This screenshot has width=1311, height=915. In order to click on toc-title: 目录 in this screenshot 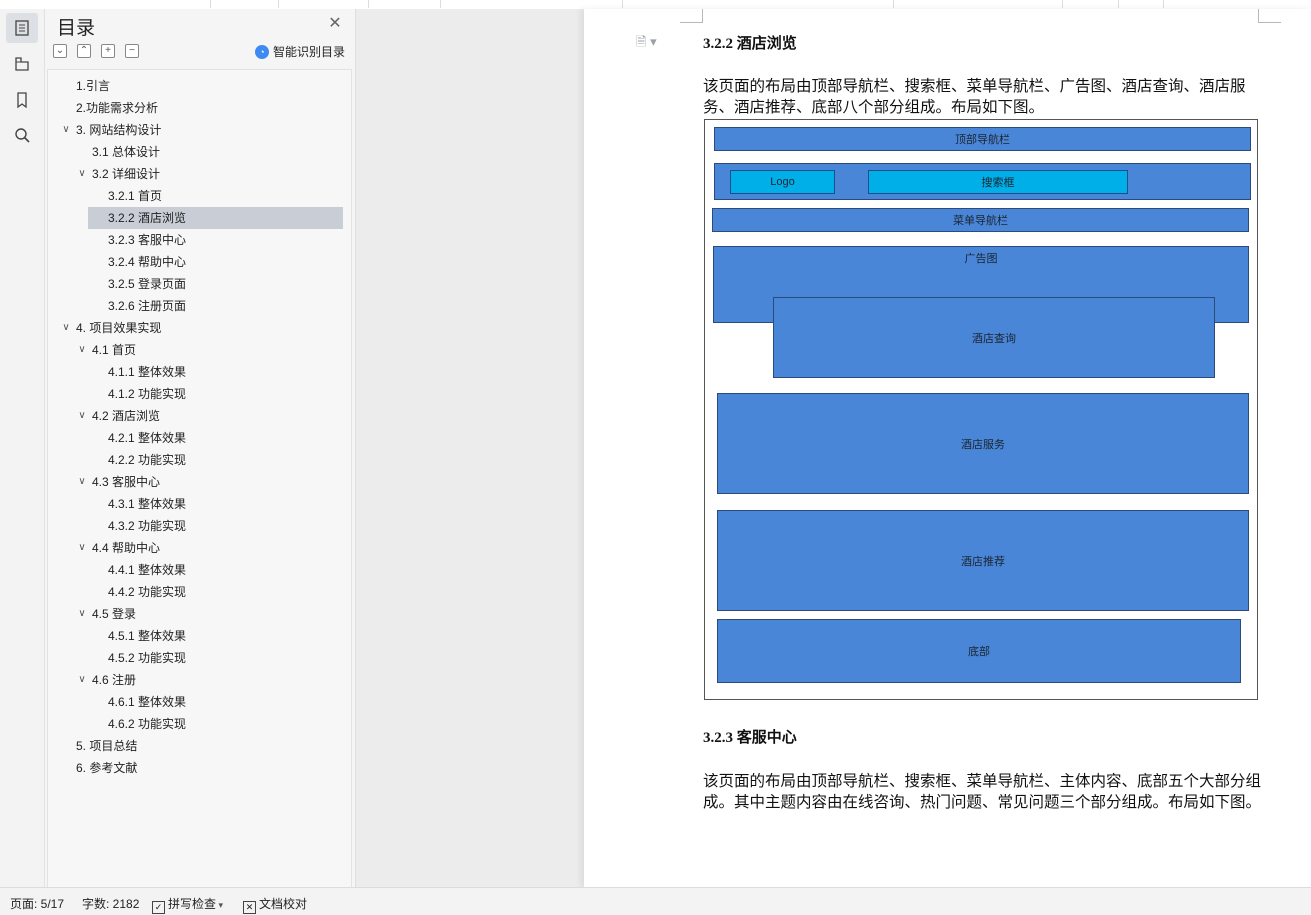, I will do `click(76, 28)`.